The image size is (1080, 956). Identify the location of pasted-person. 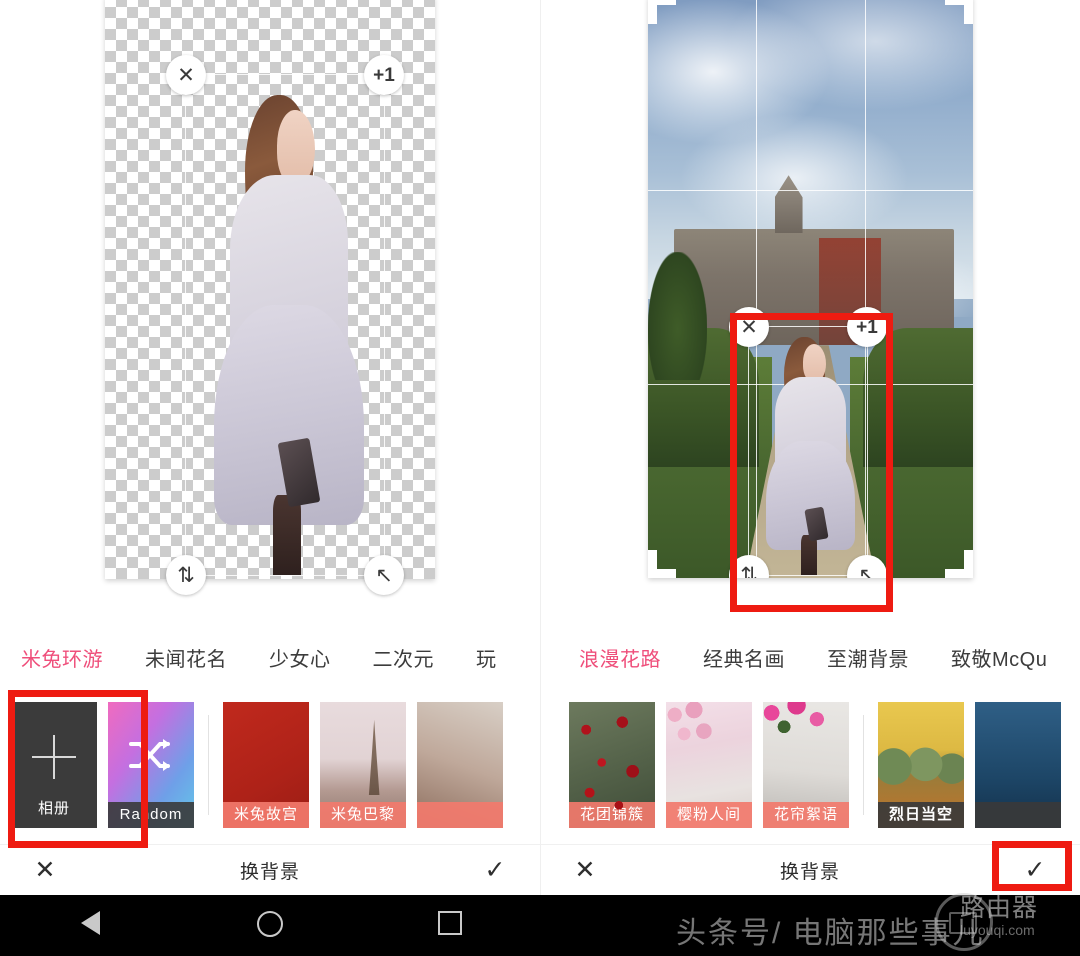
(808, 451).